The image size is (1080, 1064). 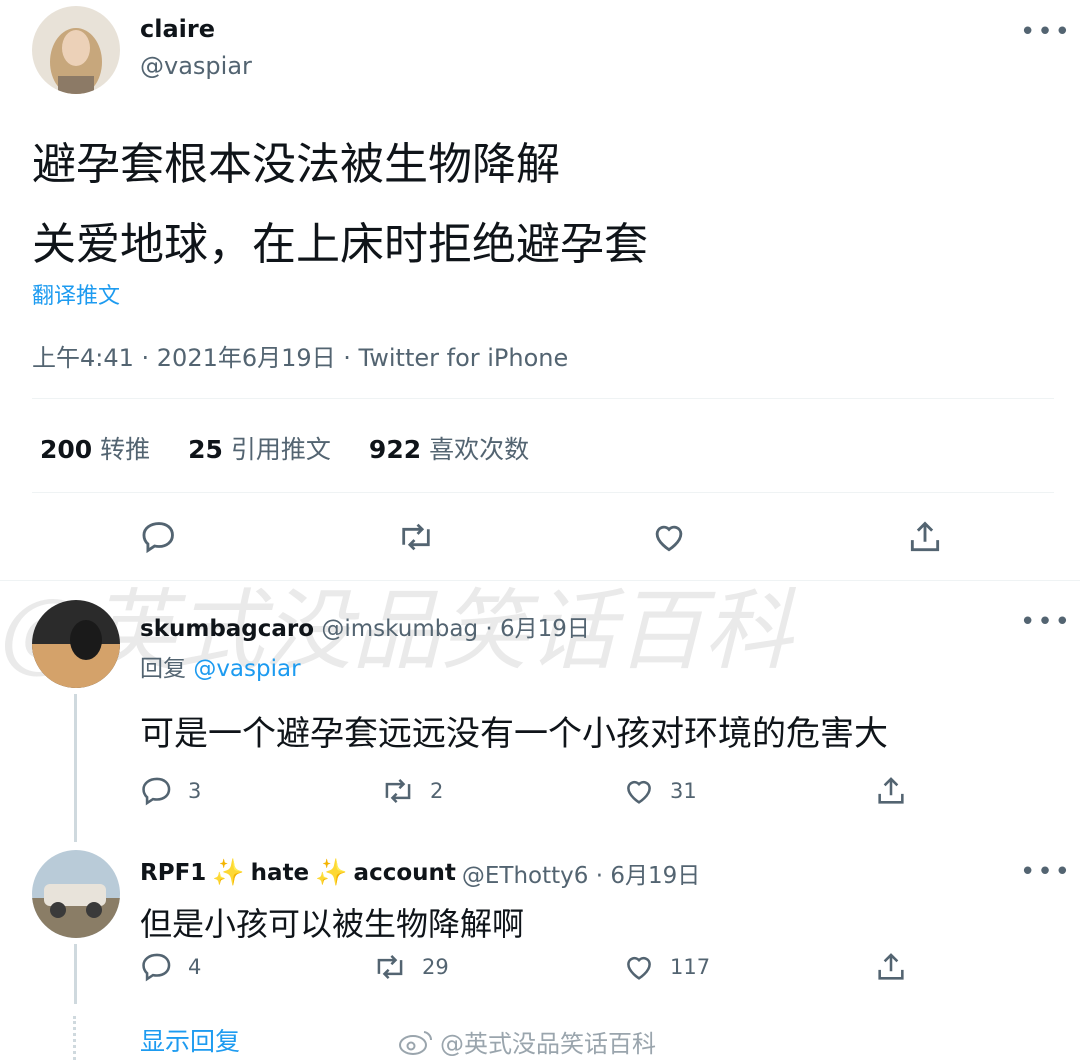 What do you see at coordinates (405, 873) in the screenshot?
I see `reply-author-name-part-3: account` at bounding box center [405, 873].